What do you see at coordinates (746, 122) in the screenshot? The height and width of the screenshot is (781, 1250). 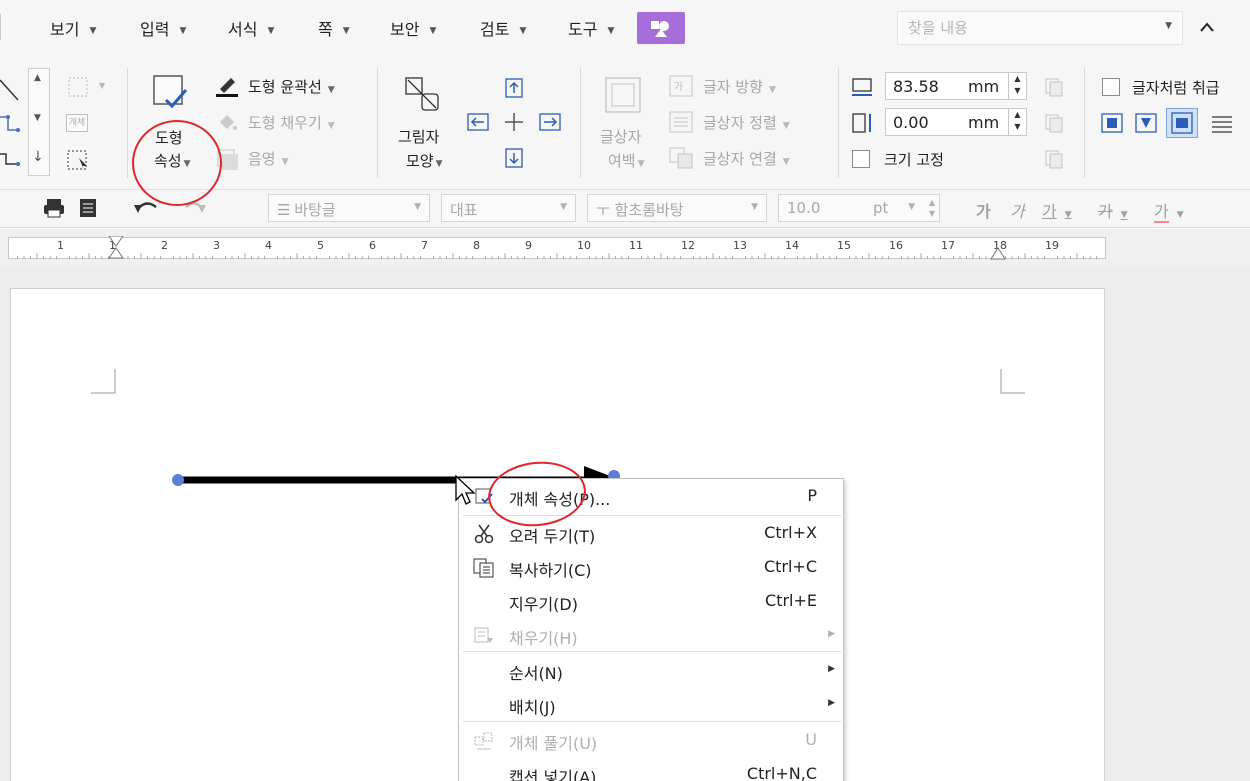 I see `text-align-button: 글상자 정렬 ▼` at bounding box center [746, 122].